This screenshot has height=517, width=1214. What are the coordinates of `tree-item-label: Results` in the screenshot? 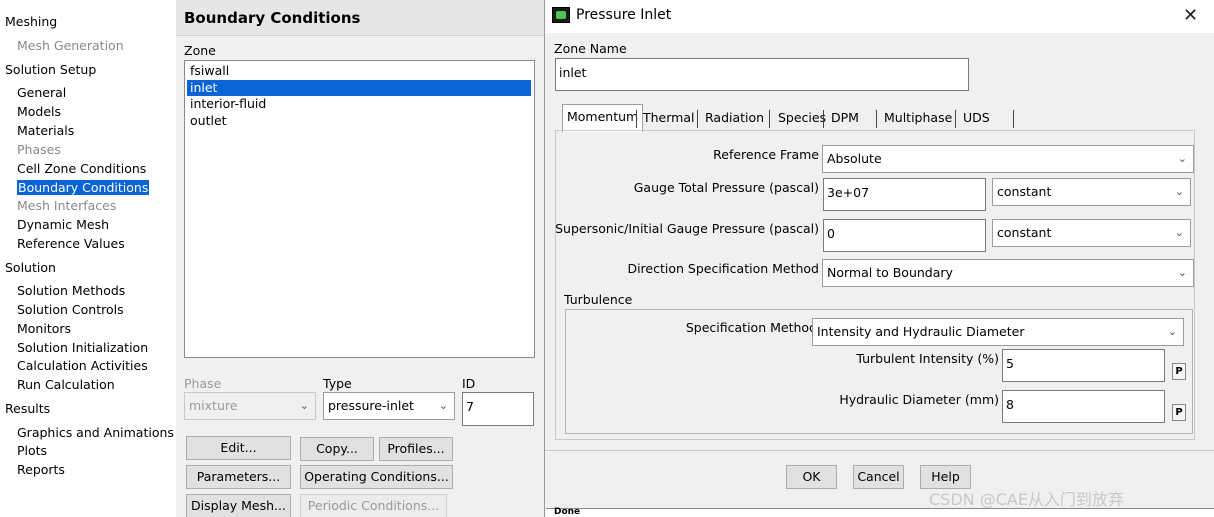 It's located at (28, 408).